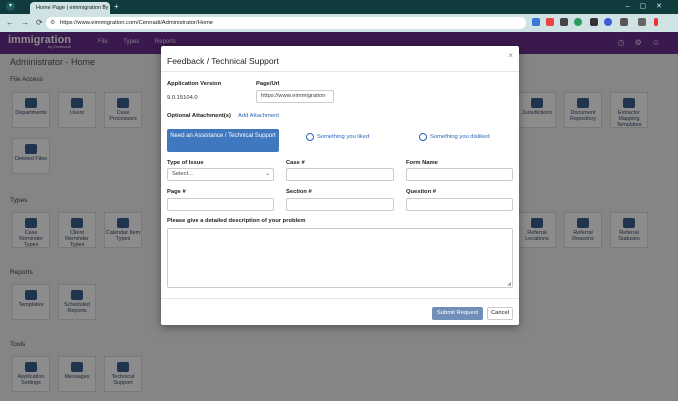  I want to click on something-disliked-option: Something you disliked, so click(454, 137).